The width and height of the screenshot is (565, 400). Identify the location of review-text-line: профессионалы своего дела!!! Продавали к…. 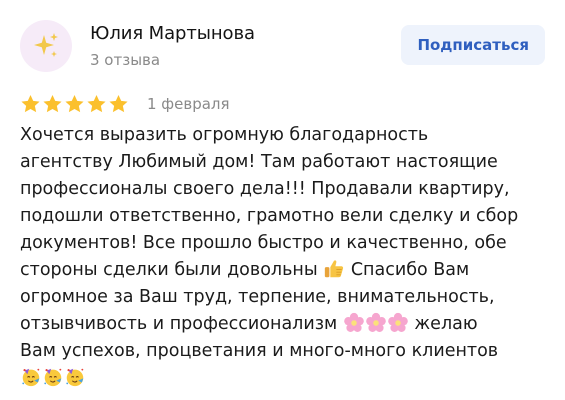
(287, 189).